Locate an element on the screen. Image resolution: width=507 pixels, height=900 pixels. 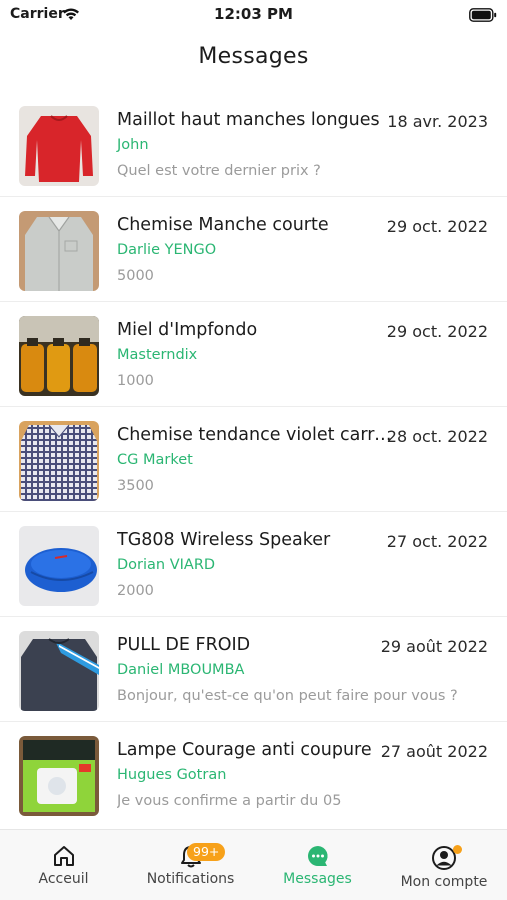
conversation-date: 28 oct. 2022 is located at coordinates (437, 436).